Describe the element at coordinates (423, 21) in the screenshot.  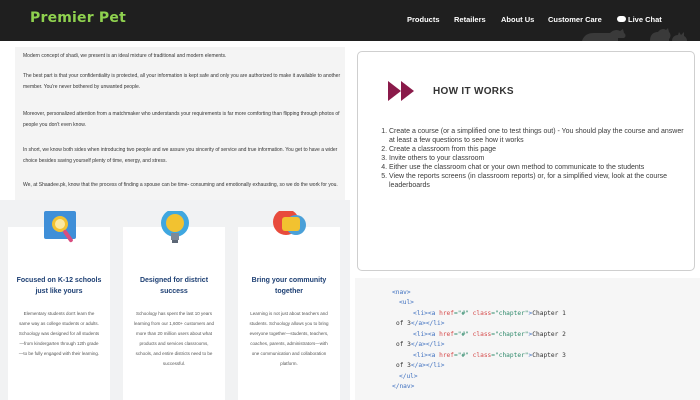
I see `nav-products: Products` at that location.